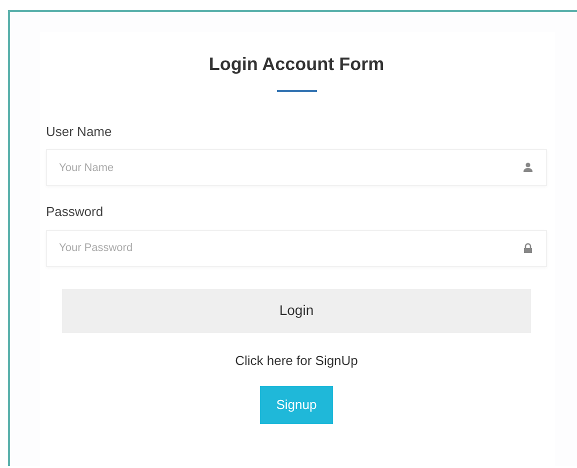 The width and height of the screenshot is (577, 468). Describe the element at coordinates (296, 167) in the screenshot. I see `input-field: Your Name` at that location.